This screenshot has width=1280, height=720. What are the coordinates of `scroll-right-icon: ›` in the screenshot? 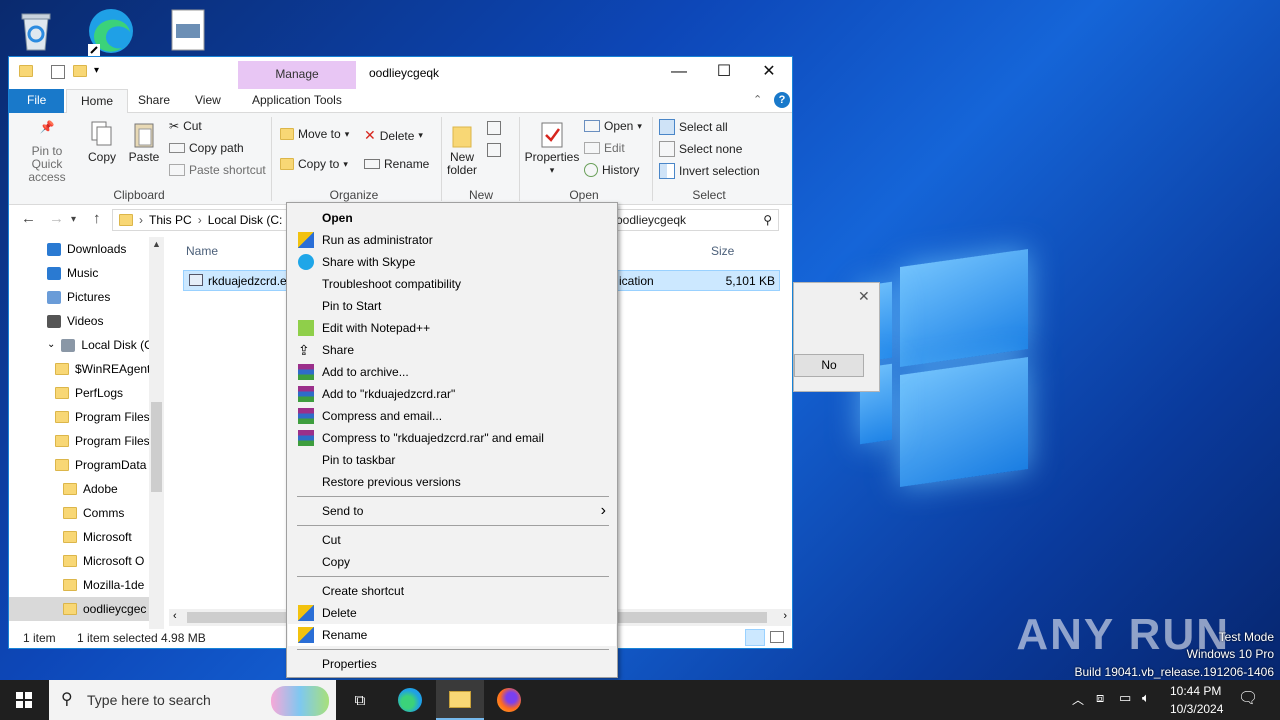 It's located at (785, 616).